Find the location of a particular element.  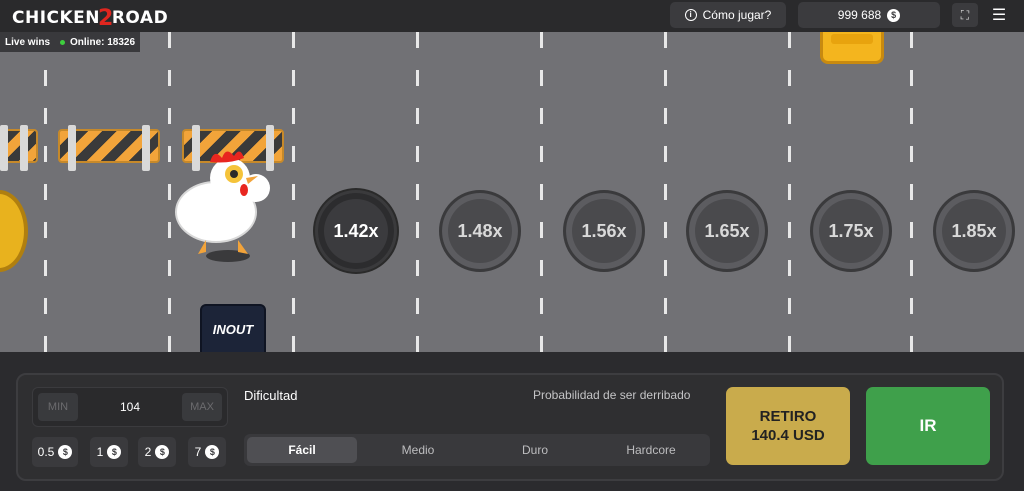

hamburger-menu-icon: ☰ is located at coordinates (999, 15).